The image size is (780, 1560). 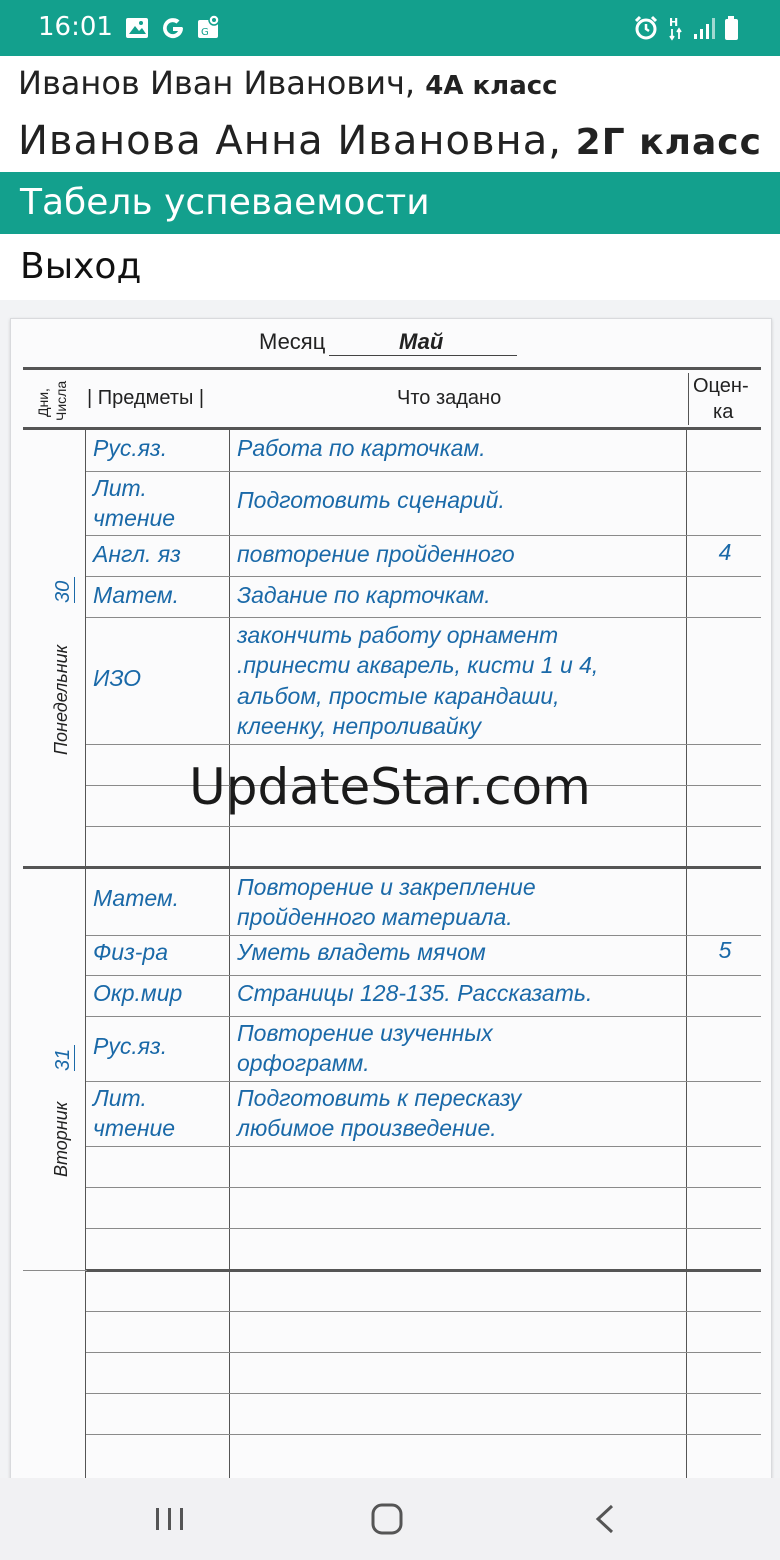 What do you see at coordinates (704, 28) in the screenshot?
I see `signal-icon` at bounding box center [704, 28].